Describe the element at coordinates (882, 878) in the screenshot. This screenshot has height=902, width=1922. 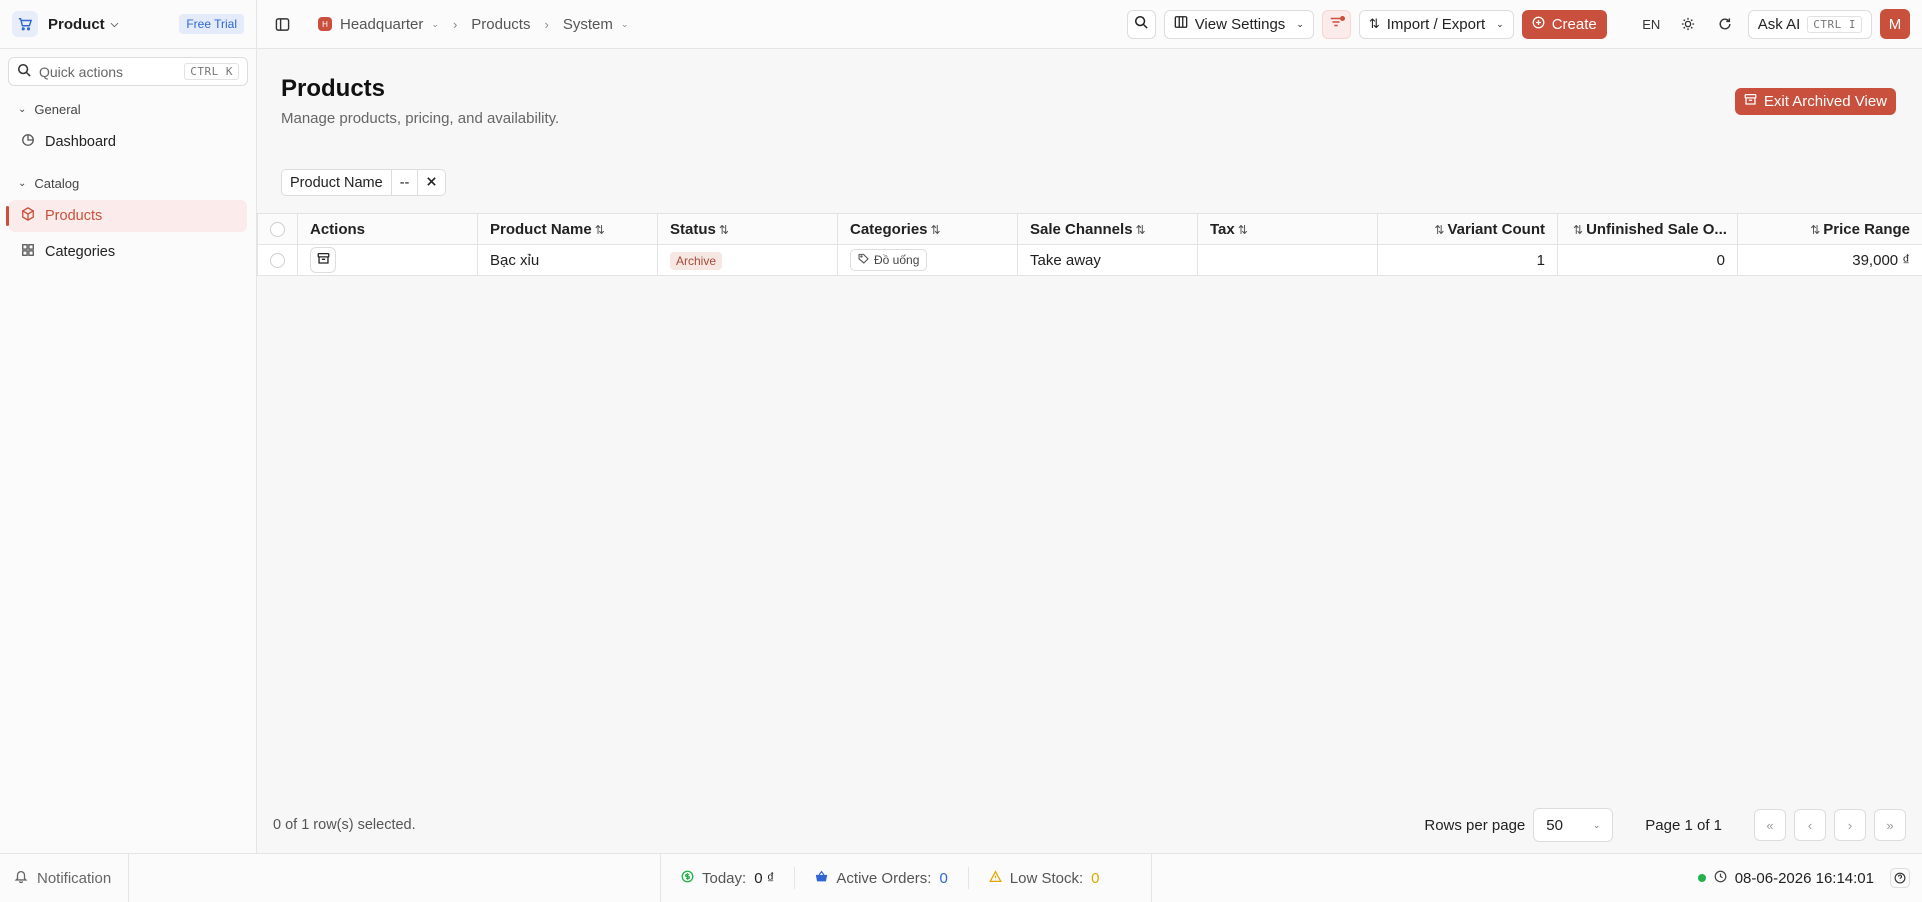
I see `stat-active-orders: Active Orders: 0` at that location.